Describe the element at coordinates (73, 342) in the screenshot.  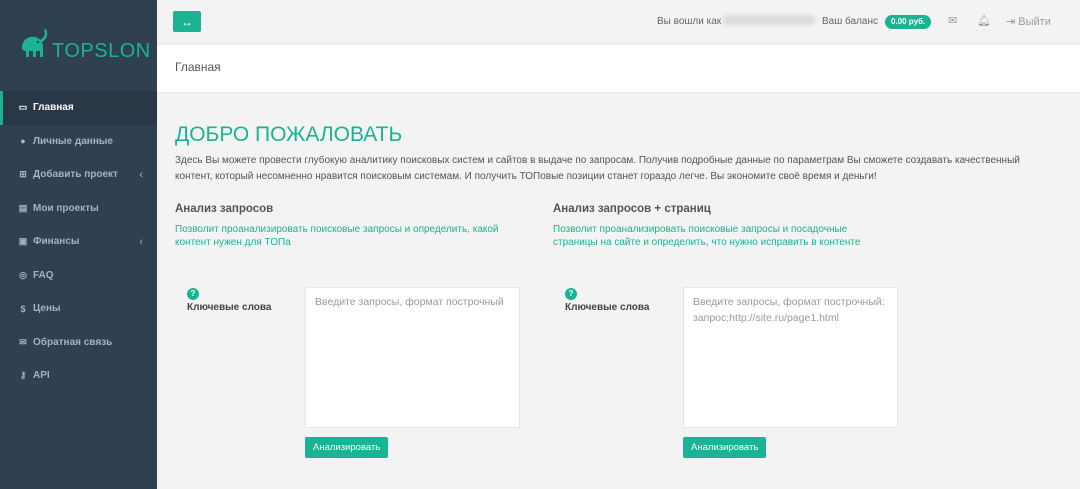
I see `sidebar-item-label: Обратная связь` at that location.